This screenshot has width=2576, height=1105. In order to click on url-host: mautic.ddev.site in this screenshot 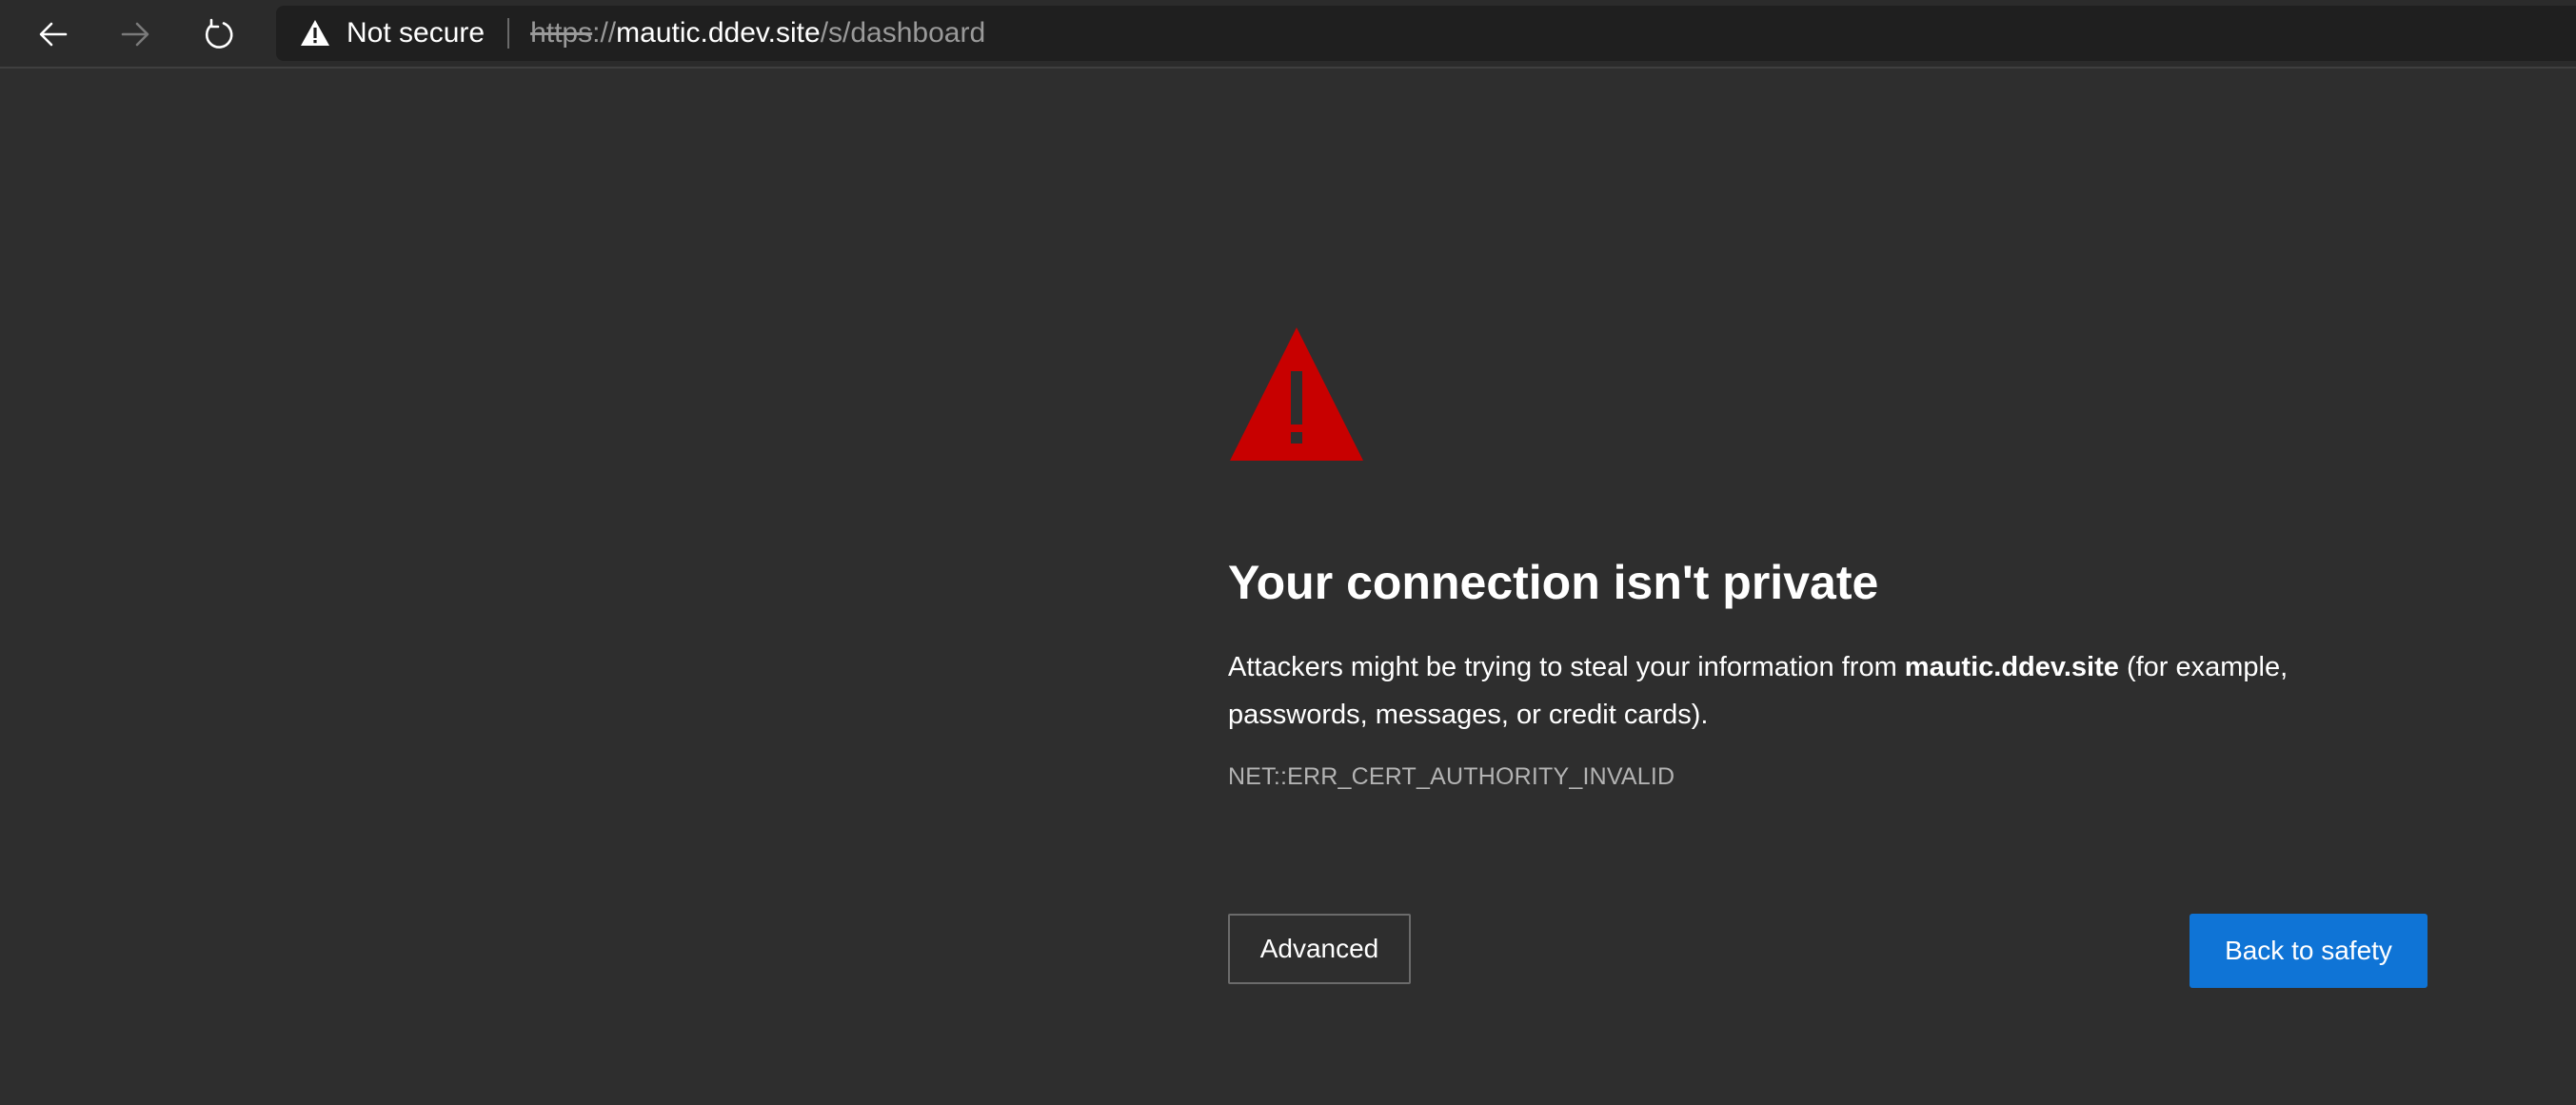, I will do `click(718, 33)`.